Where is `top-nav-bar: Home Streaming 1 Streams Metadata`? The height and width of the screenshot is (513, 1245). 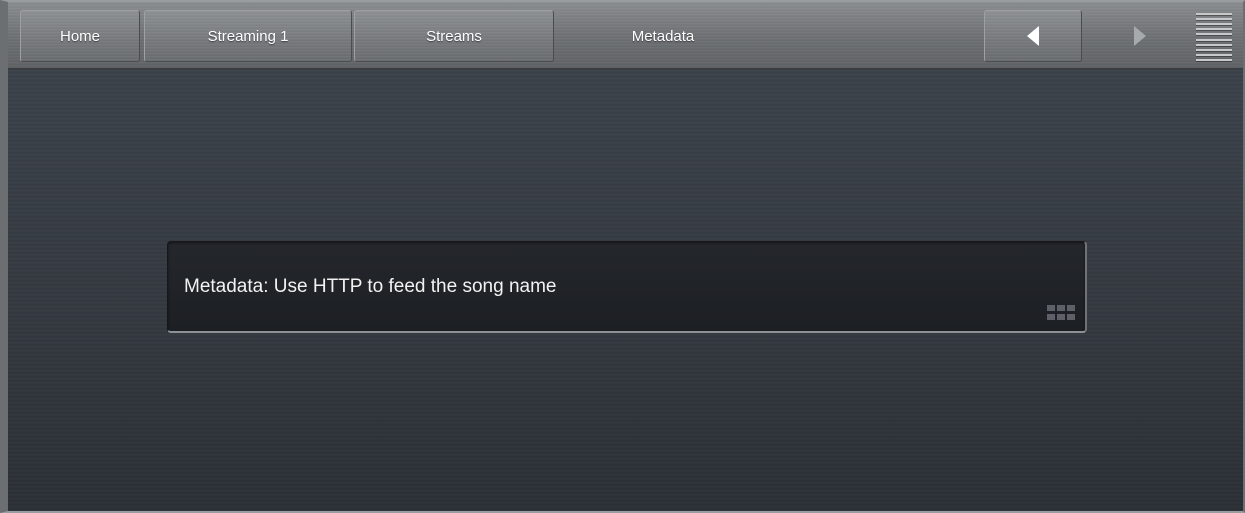 top-nav-bar: Home Streaming 1 Streams Metadata is located at coordinates (625, 36).